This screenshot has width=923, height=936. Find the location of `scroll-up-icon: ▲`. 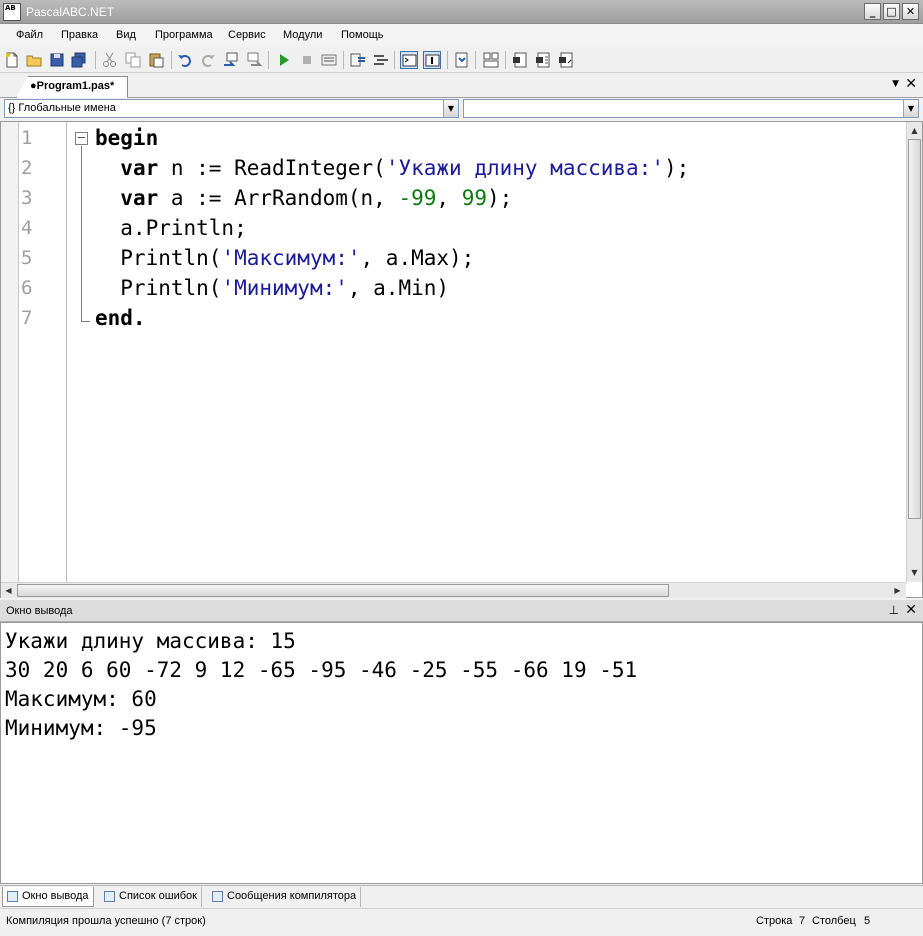

scroll-up-icon: ▲ is located at coordinates (914, 130).